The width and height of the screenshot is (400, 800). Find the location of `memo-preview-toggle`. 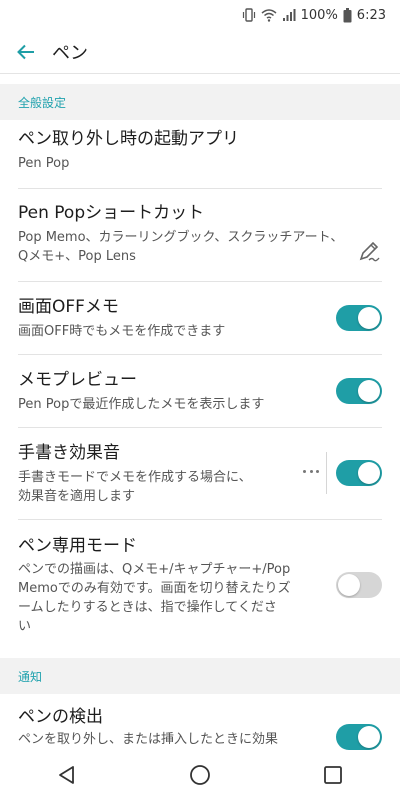

memo-preview-toggle is located at coordinates (359, 391).